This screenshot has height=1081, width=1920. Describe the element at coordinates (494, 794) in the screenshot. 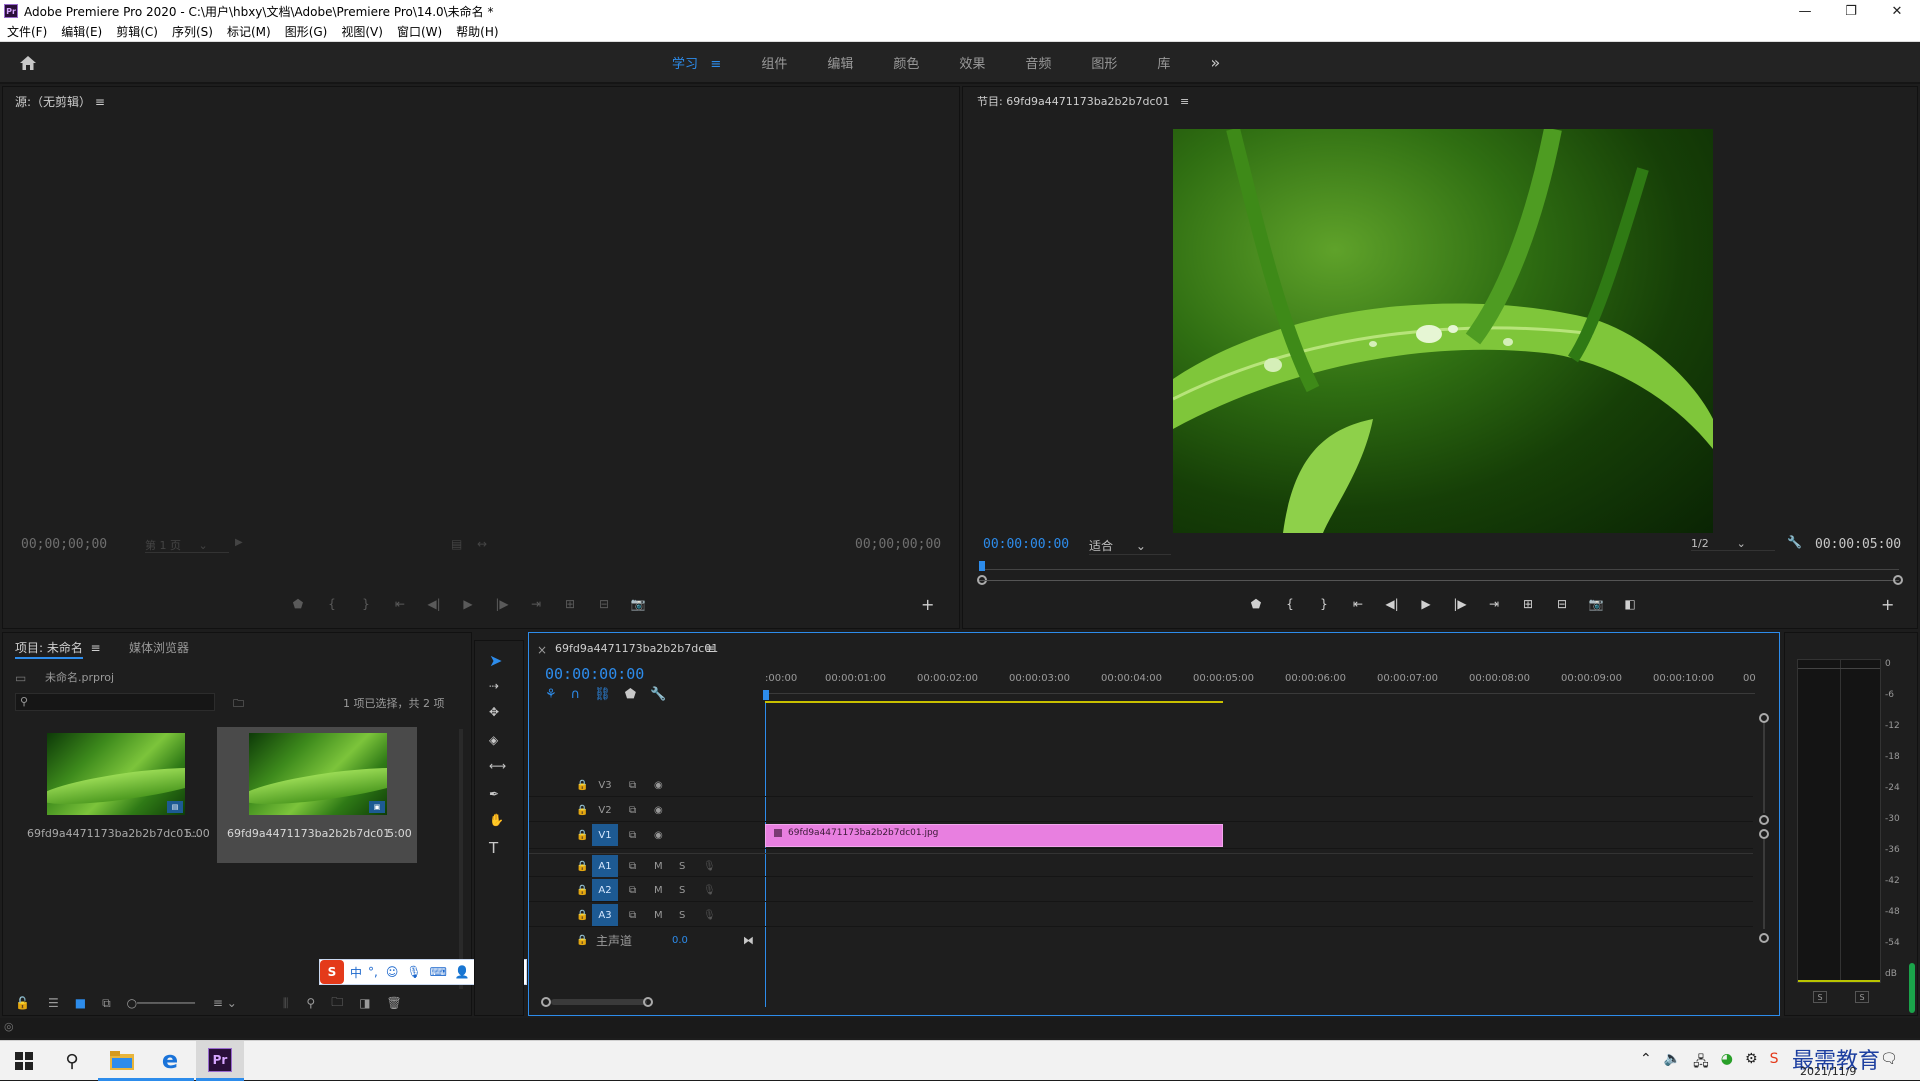

I see `pen-tool-icon: ✒` at that location.